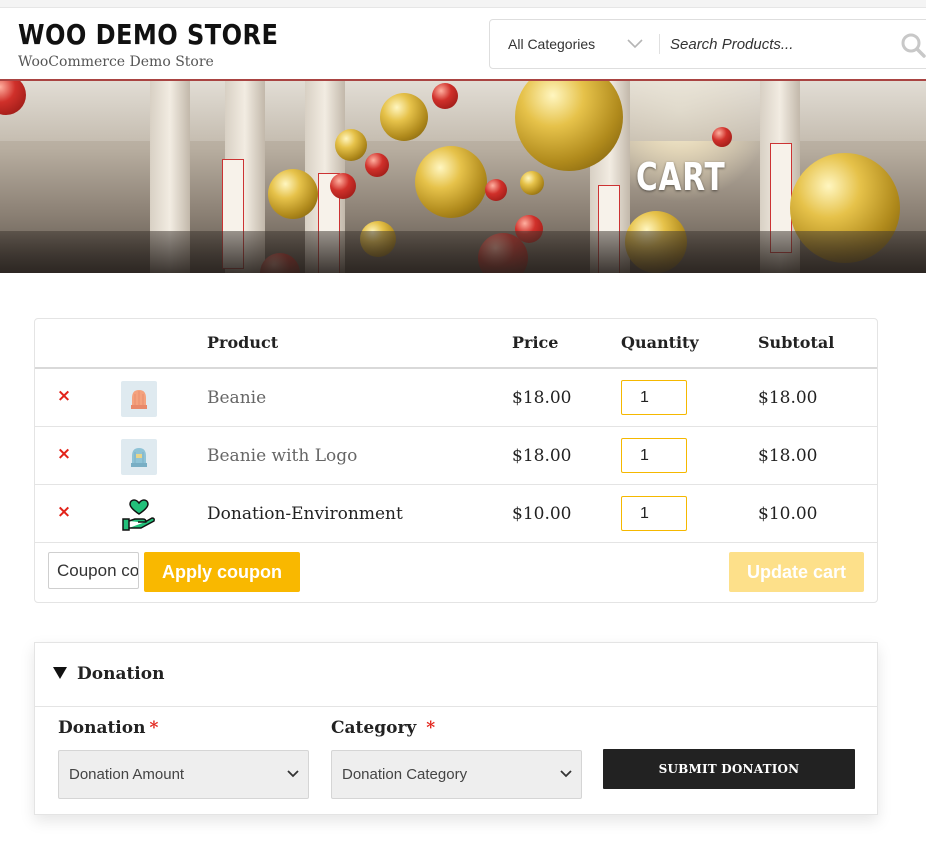 Image resolution: width=926 pixels, height=859 pixels. What do you see at coordinates (456, 573) in the screenshot?
I see `cart-actions: Apply coupon Update cart` at bounding box center [456, 573].